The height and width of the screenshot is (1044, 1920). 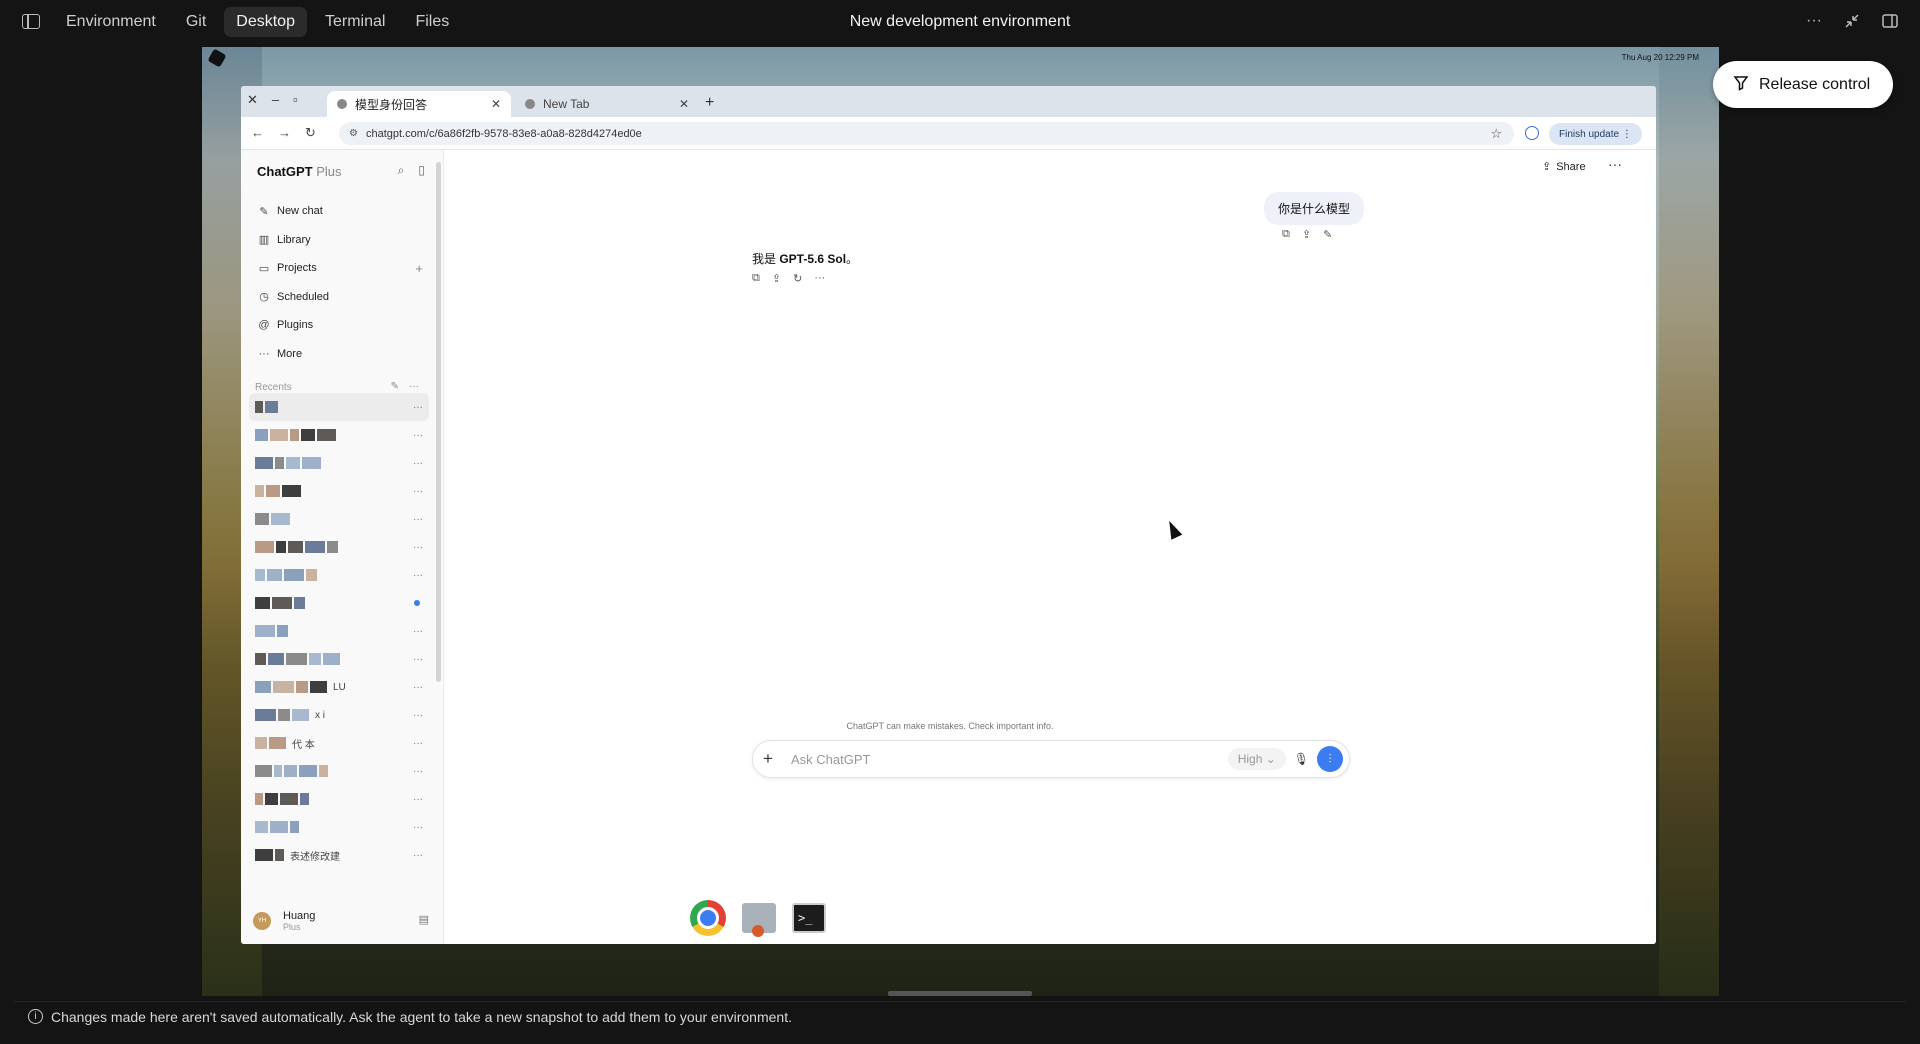 I want to click on tab-terminal: Terminal, so click(x=355, y=22).